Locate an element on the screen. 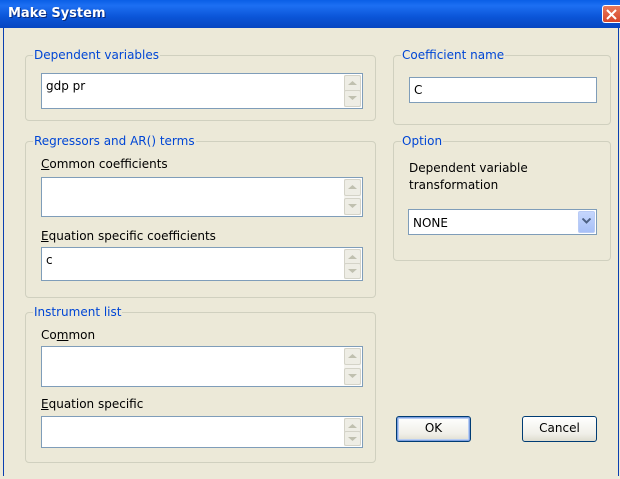 Image resolution: width=620 pixels, height=479 pixels. instrument-equation-specific-scrollbar is located at coordinates (352, 432).